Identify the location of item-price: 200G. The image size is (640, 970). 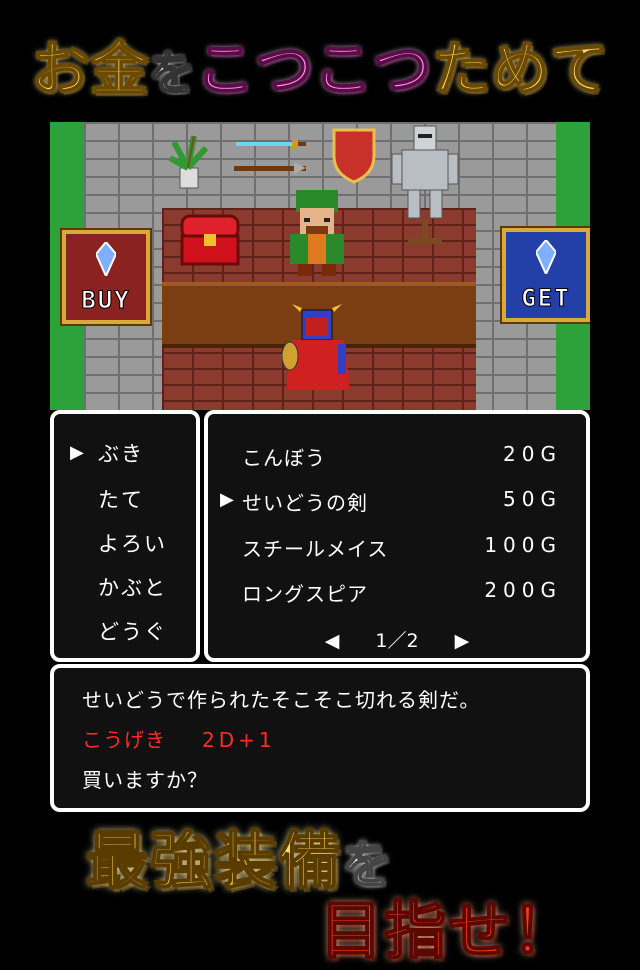
(523, 590).